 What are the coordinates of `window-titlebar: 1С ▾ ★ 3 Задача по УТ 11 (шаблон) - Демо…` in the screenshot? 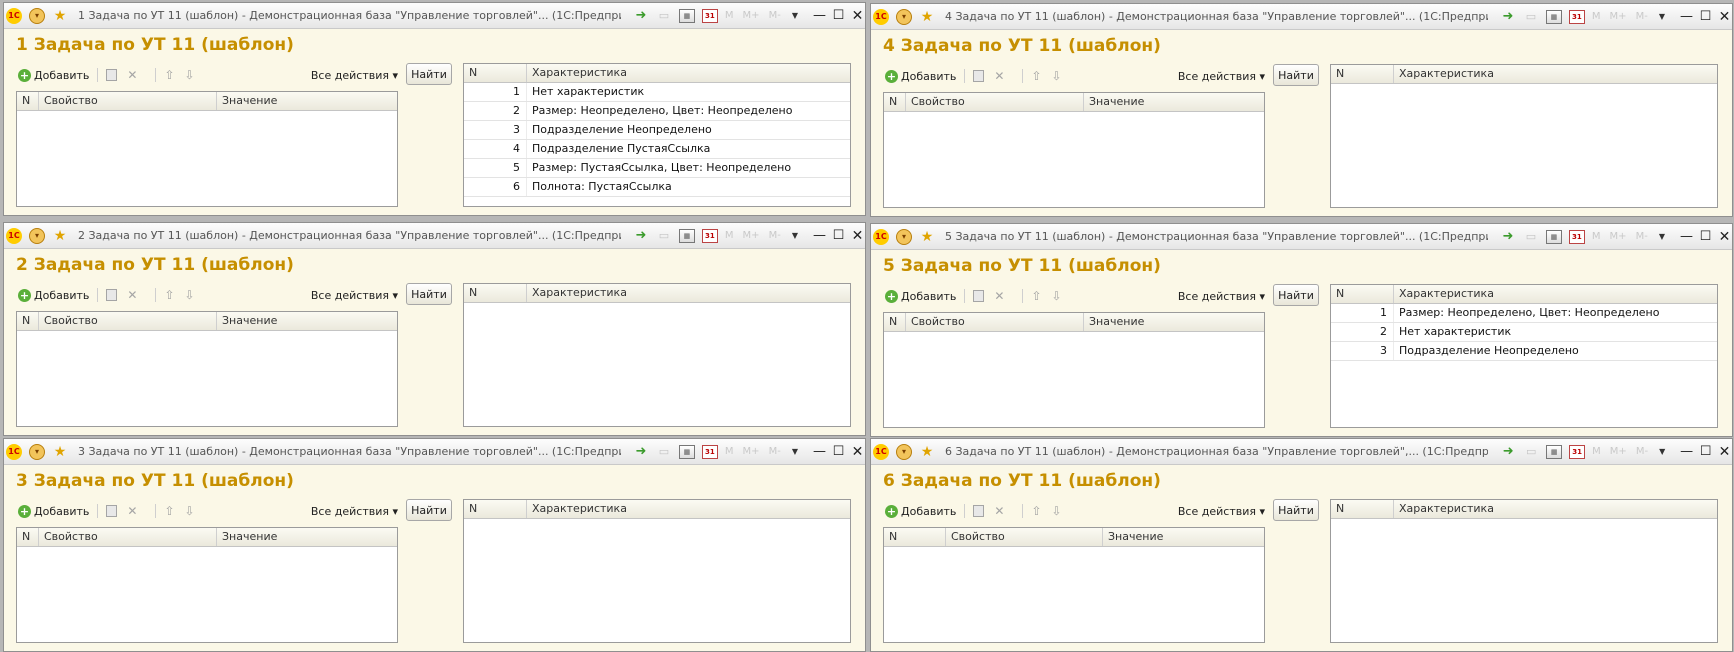 It's located at (434, 452).